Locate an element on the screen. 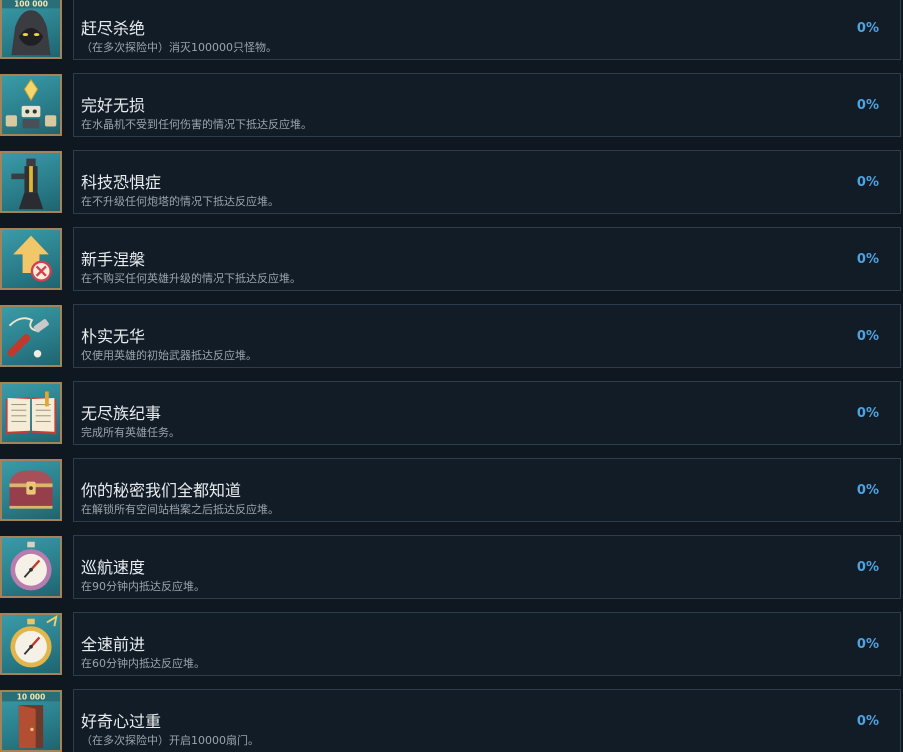 Image resolution: width=903 pixels, height=752 pixels. no-upgrade-arrow-icon is located at coordinates (31, 259).